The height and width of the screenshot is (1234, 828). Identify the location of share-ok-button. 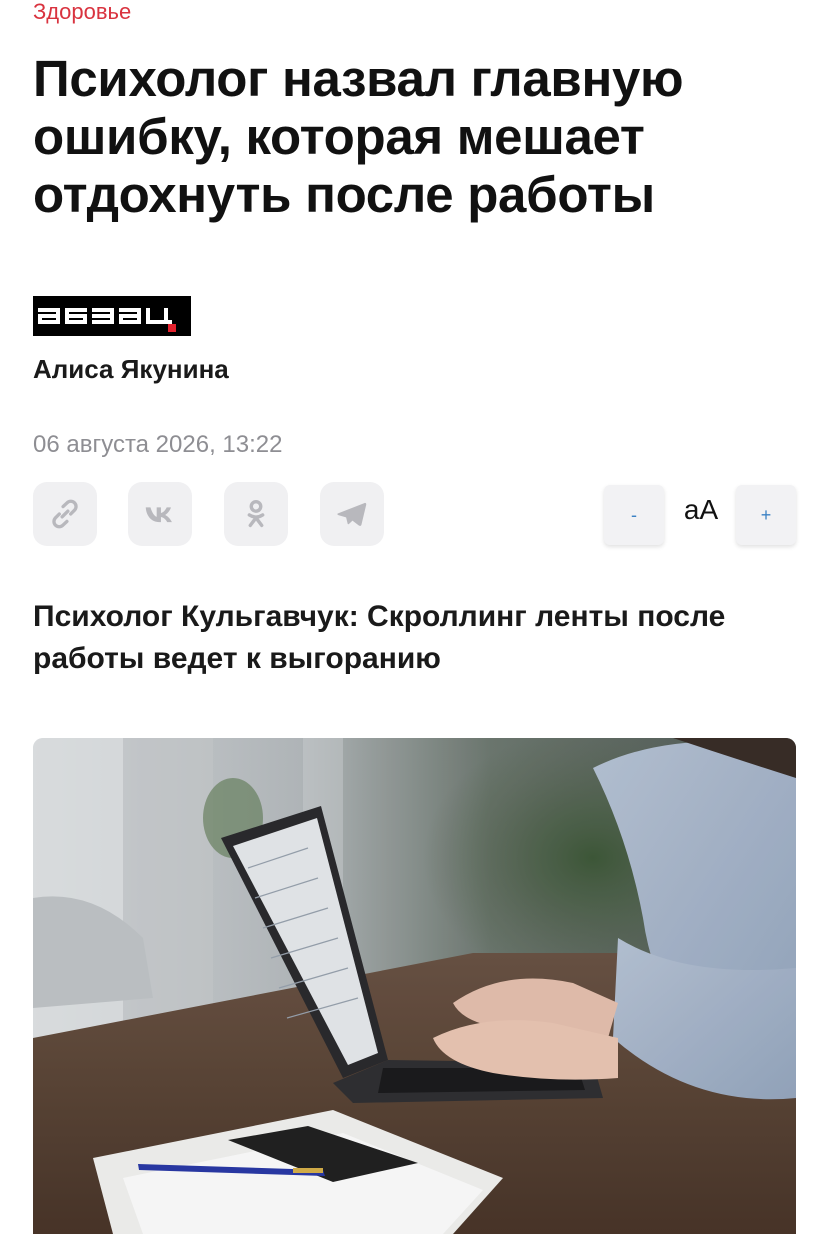
(256, 514).